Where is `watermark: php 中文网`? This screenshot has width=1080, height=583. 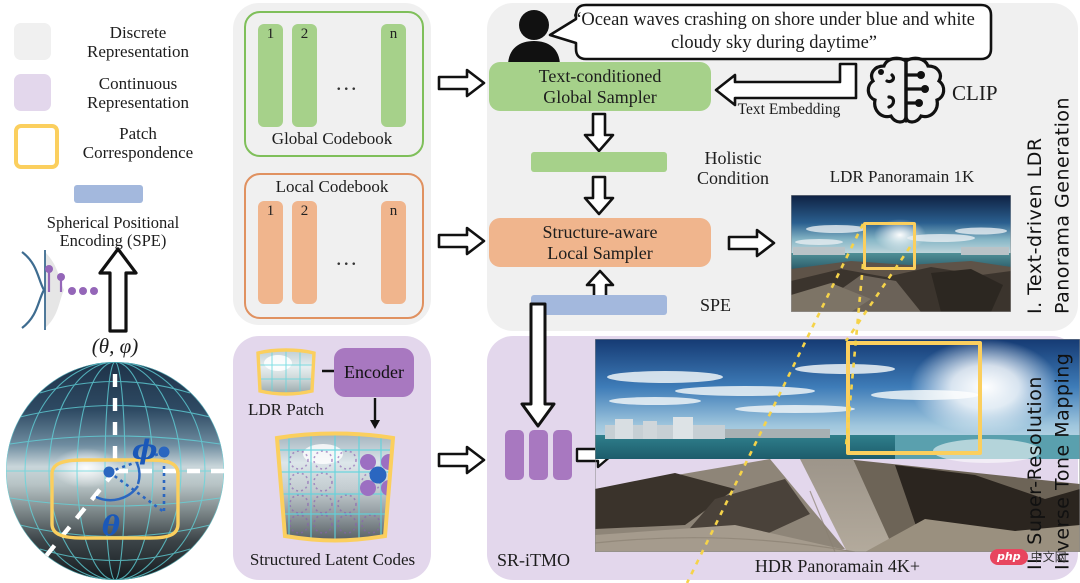
watermark: php 中文网 is located at coordinates (1028, 556).